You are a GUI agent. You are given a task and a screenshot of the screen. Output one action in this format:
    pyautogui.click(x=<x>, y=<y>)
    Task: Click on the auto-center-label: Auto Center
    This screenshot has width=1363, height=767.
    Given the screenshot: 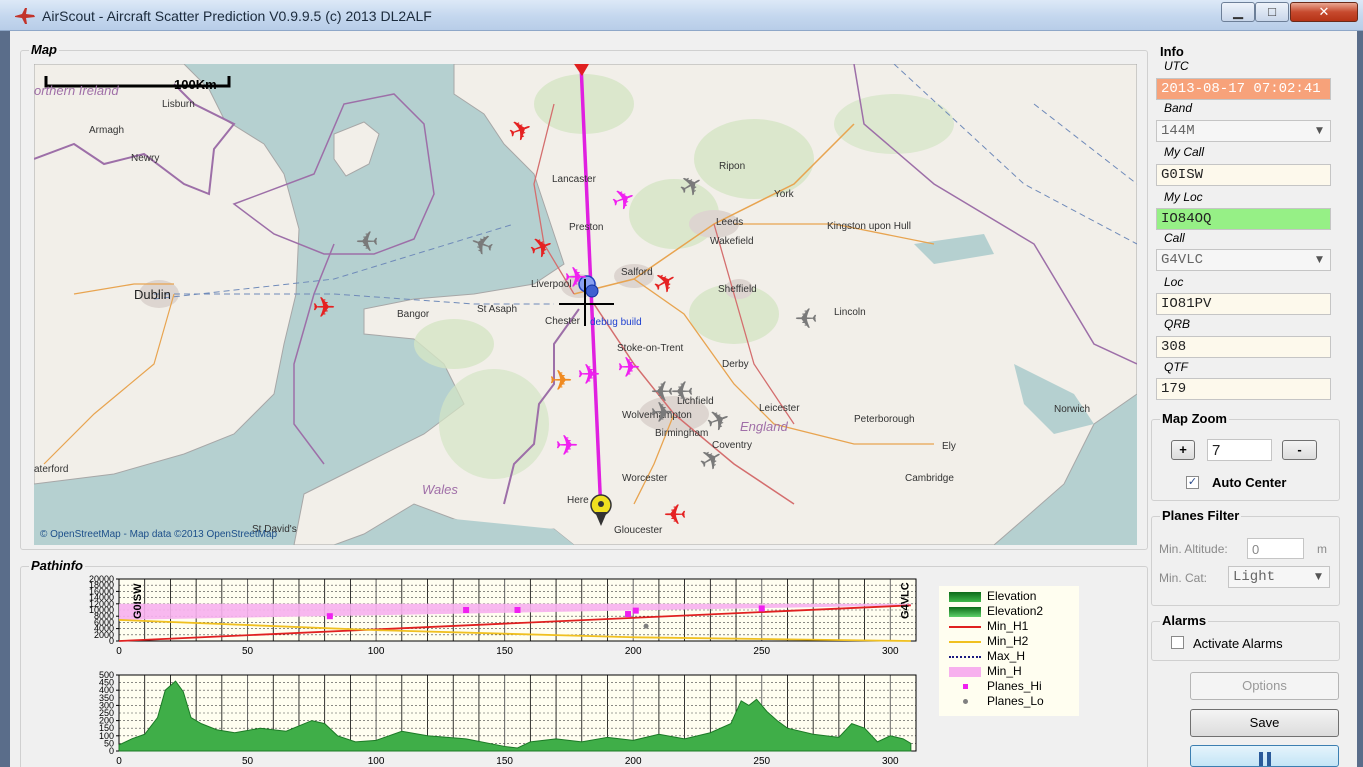 What is the action you would take?
    pyautogui.click(x=1249, y=482)
    